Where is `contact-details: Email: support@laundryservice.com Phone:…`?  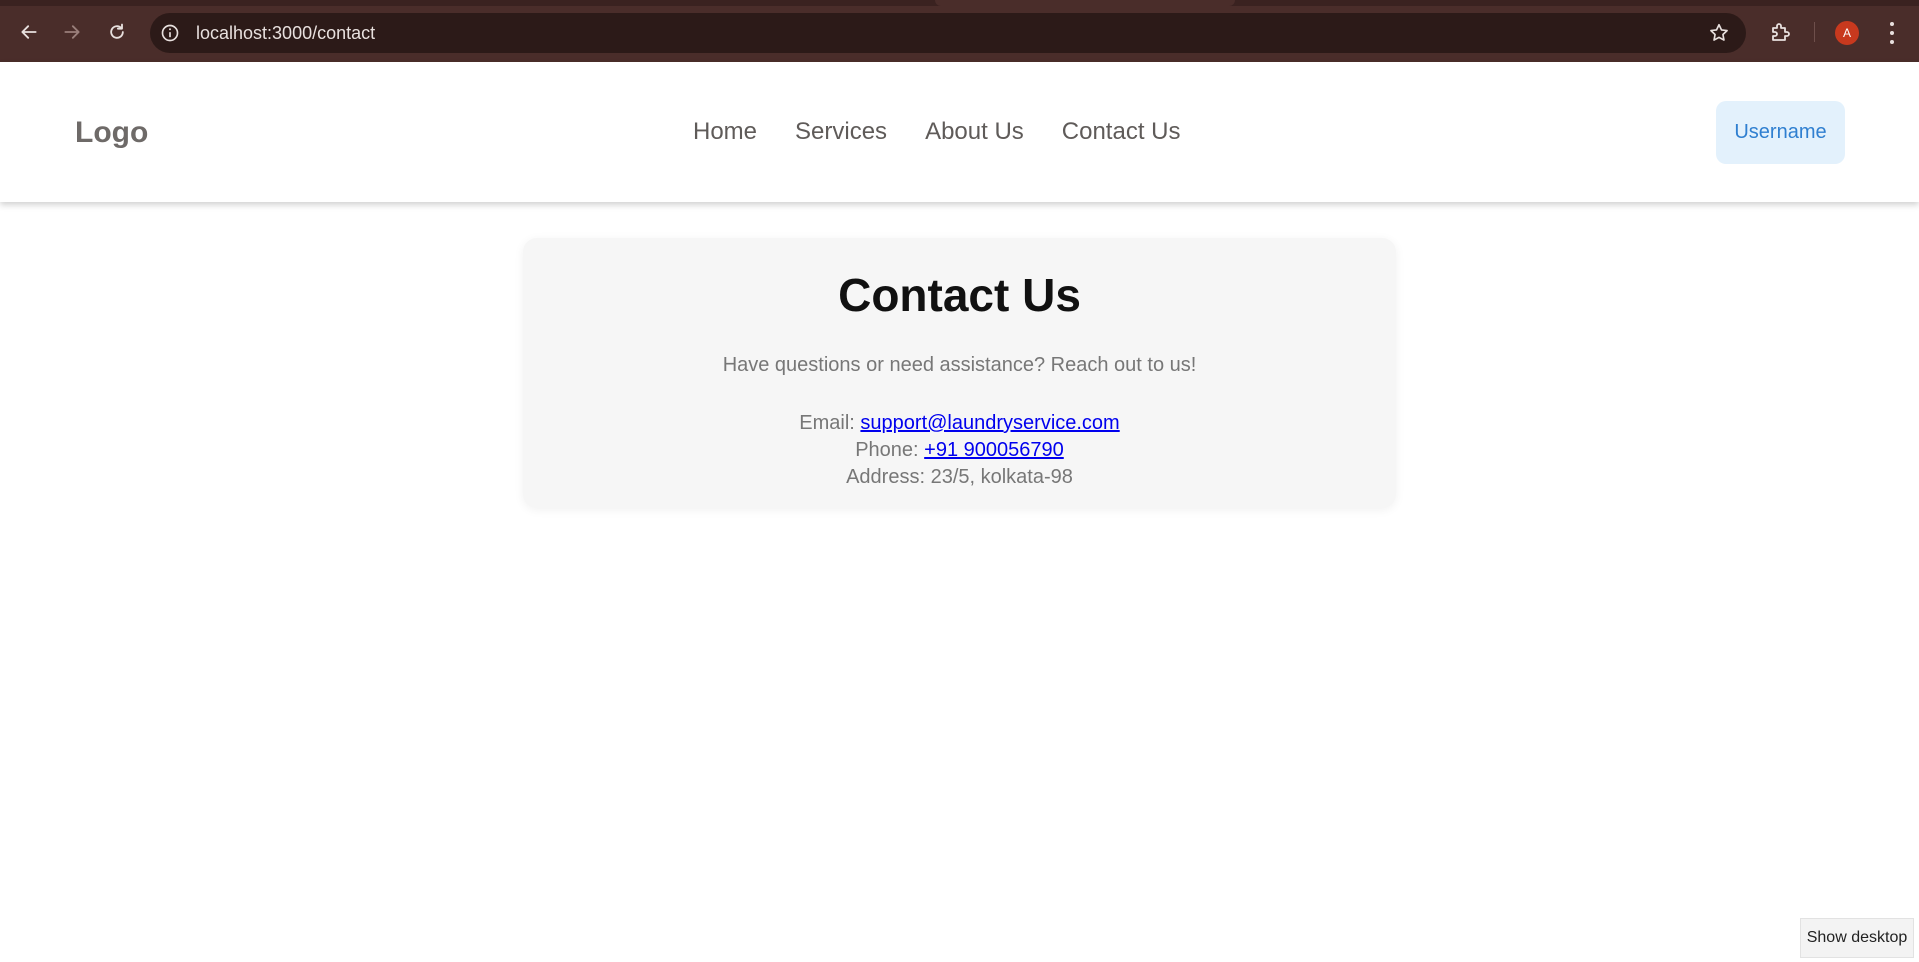
contact-details: Email: support@laundryservice.com Phone:… is located at coordinates (959, 450).